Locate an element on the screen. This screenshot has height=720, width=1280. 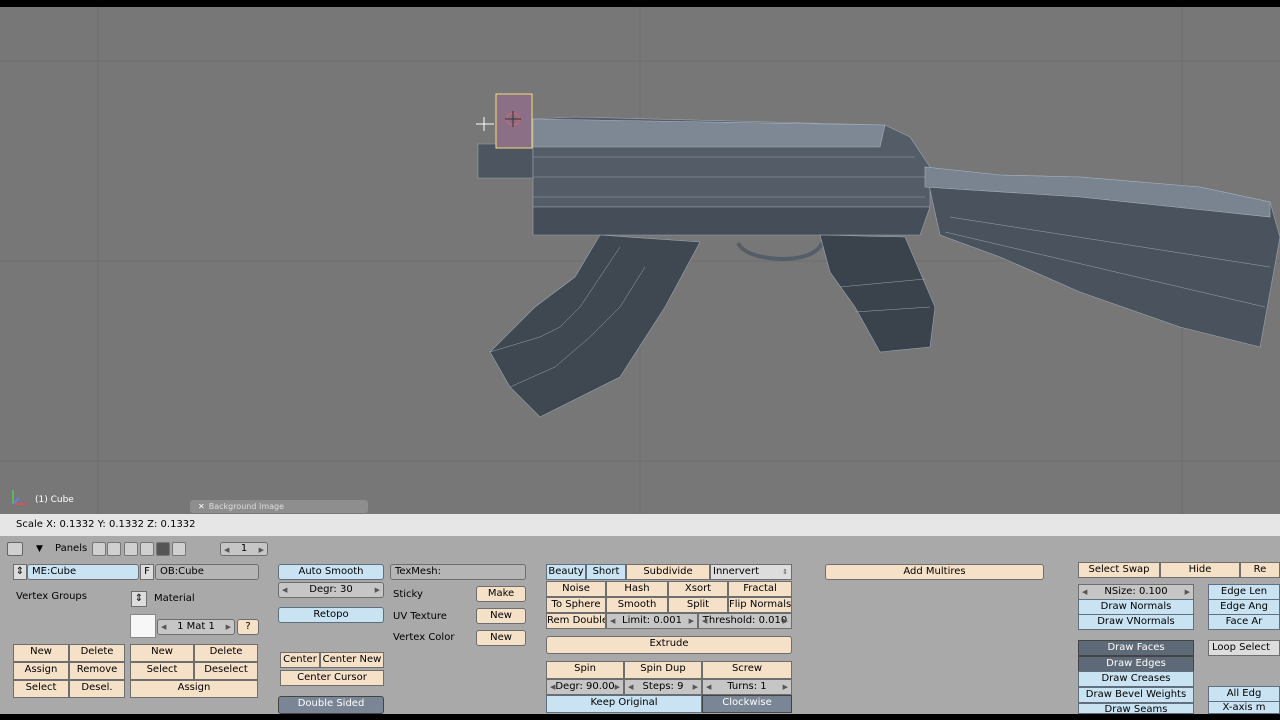
object-name-field: OB:Cube is located at coordinates (207, 572).